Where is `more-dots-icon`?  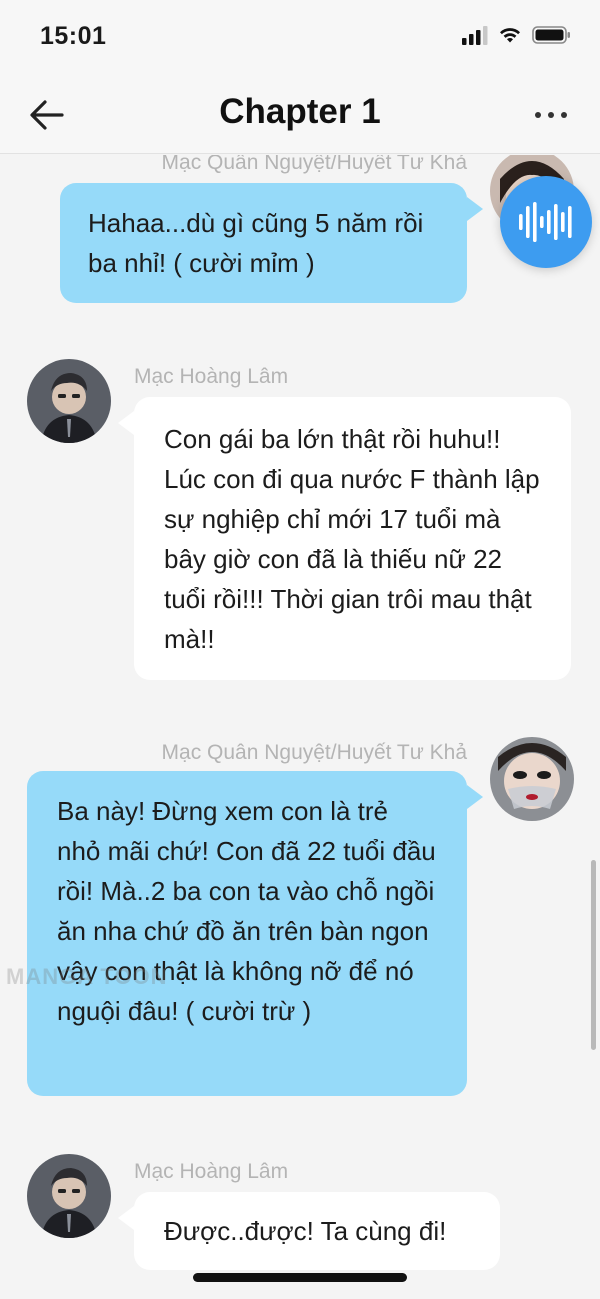 more-dots-icon is located at coordinates (551, 115).